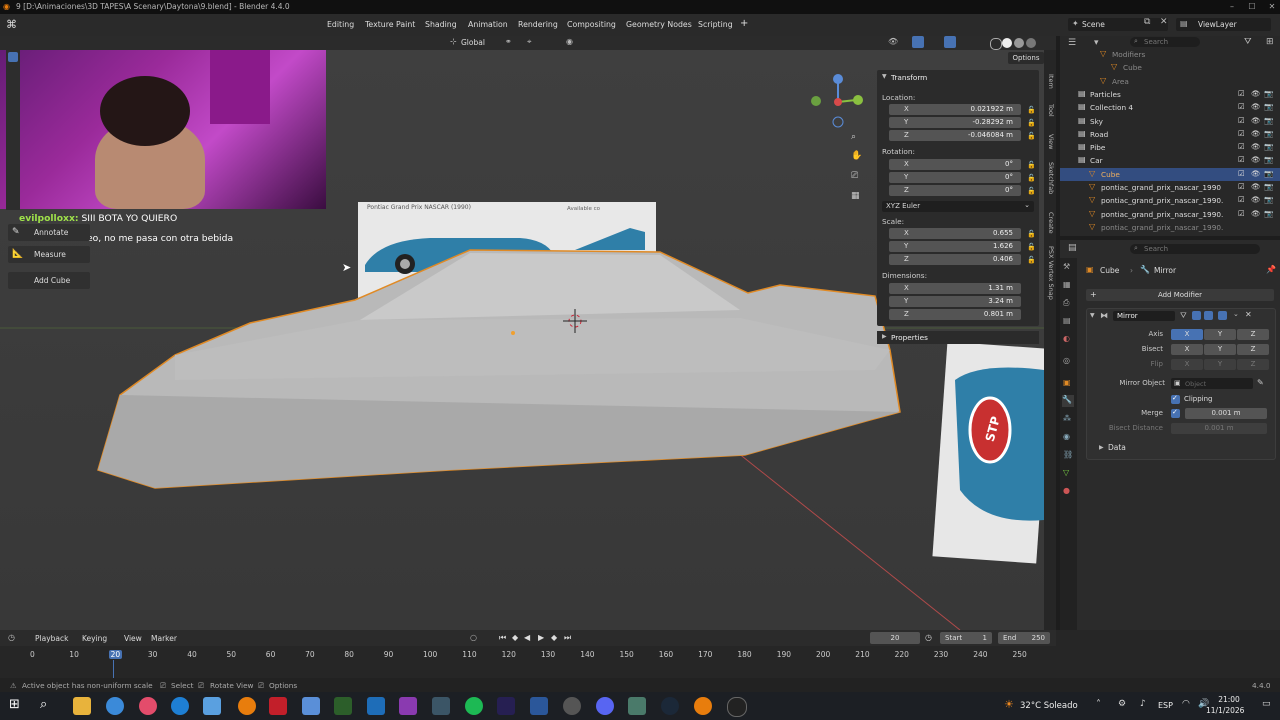 The height and width of the screenshot is (720, 1280). I want to click on tab-scripting: Scripting, so click(715, 24).